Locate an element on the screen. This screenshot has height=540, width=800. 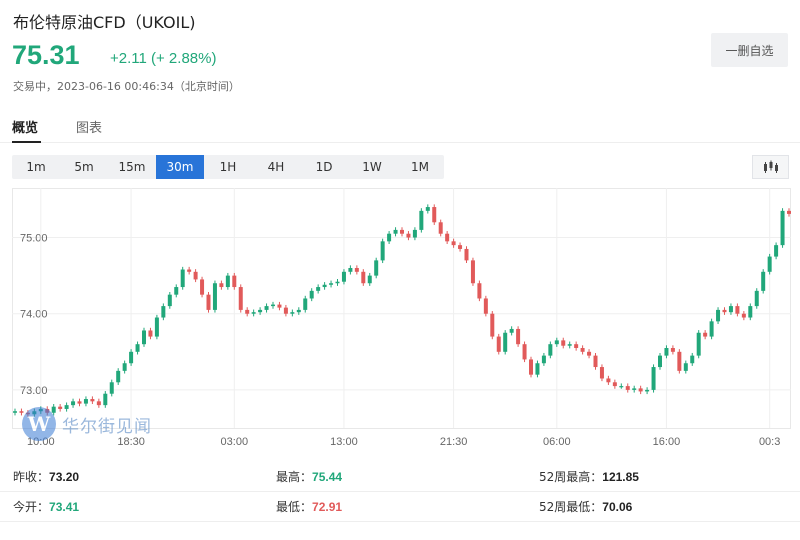
period-selector: 1m 5m 15m 30m 1H 4H 1D 1W 1M is located at coordinates (228, 167).